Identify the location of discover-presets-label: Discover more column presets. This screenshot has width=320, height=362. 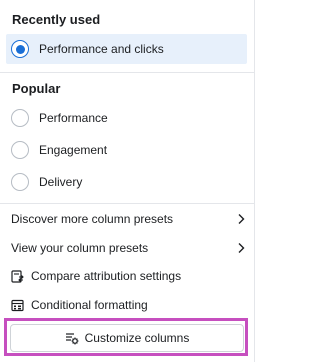
(92, 219).